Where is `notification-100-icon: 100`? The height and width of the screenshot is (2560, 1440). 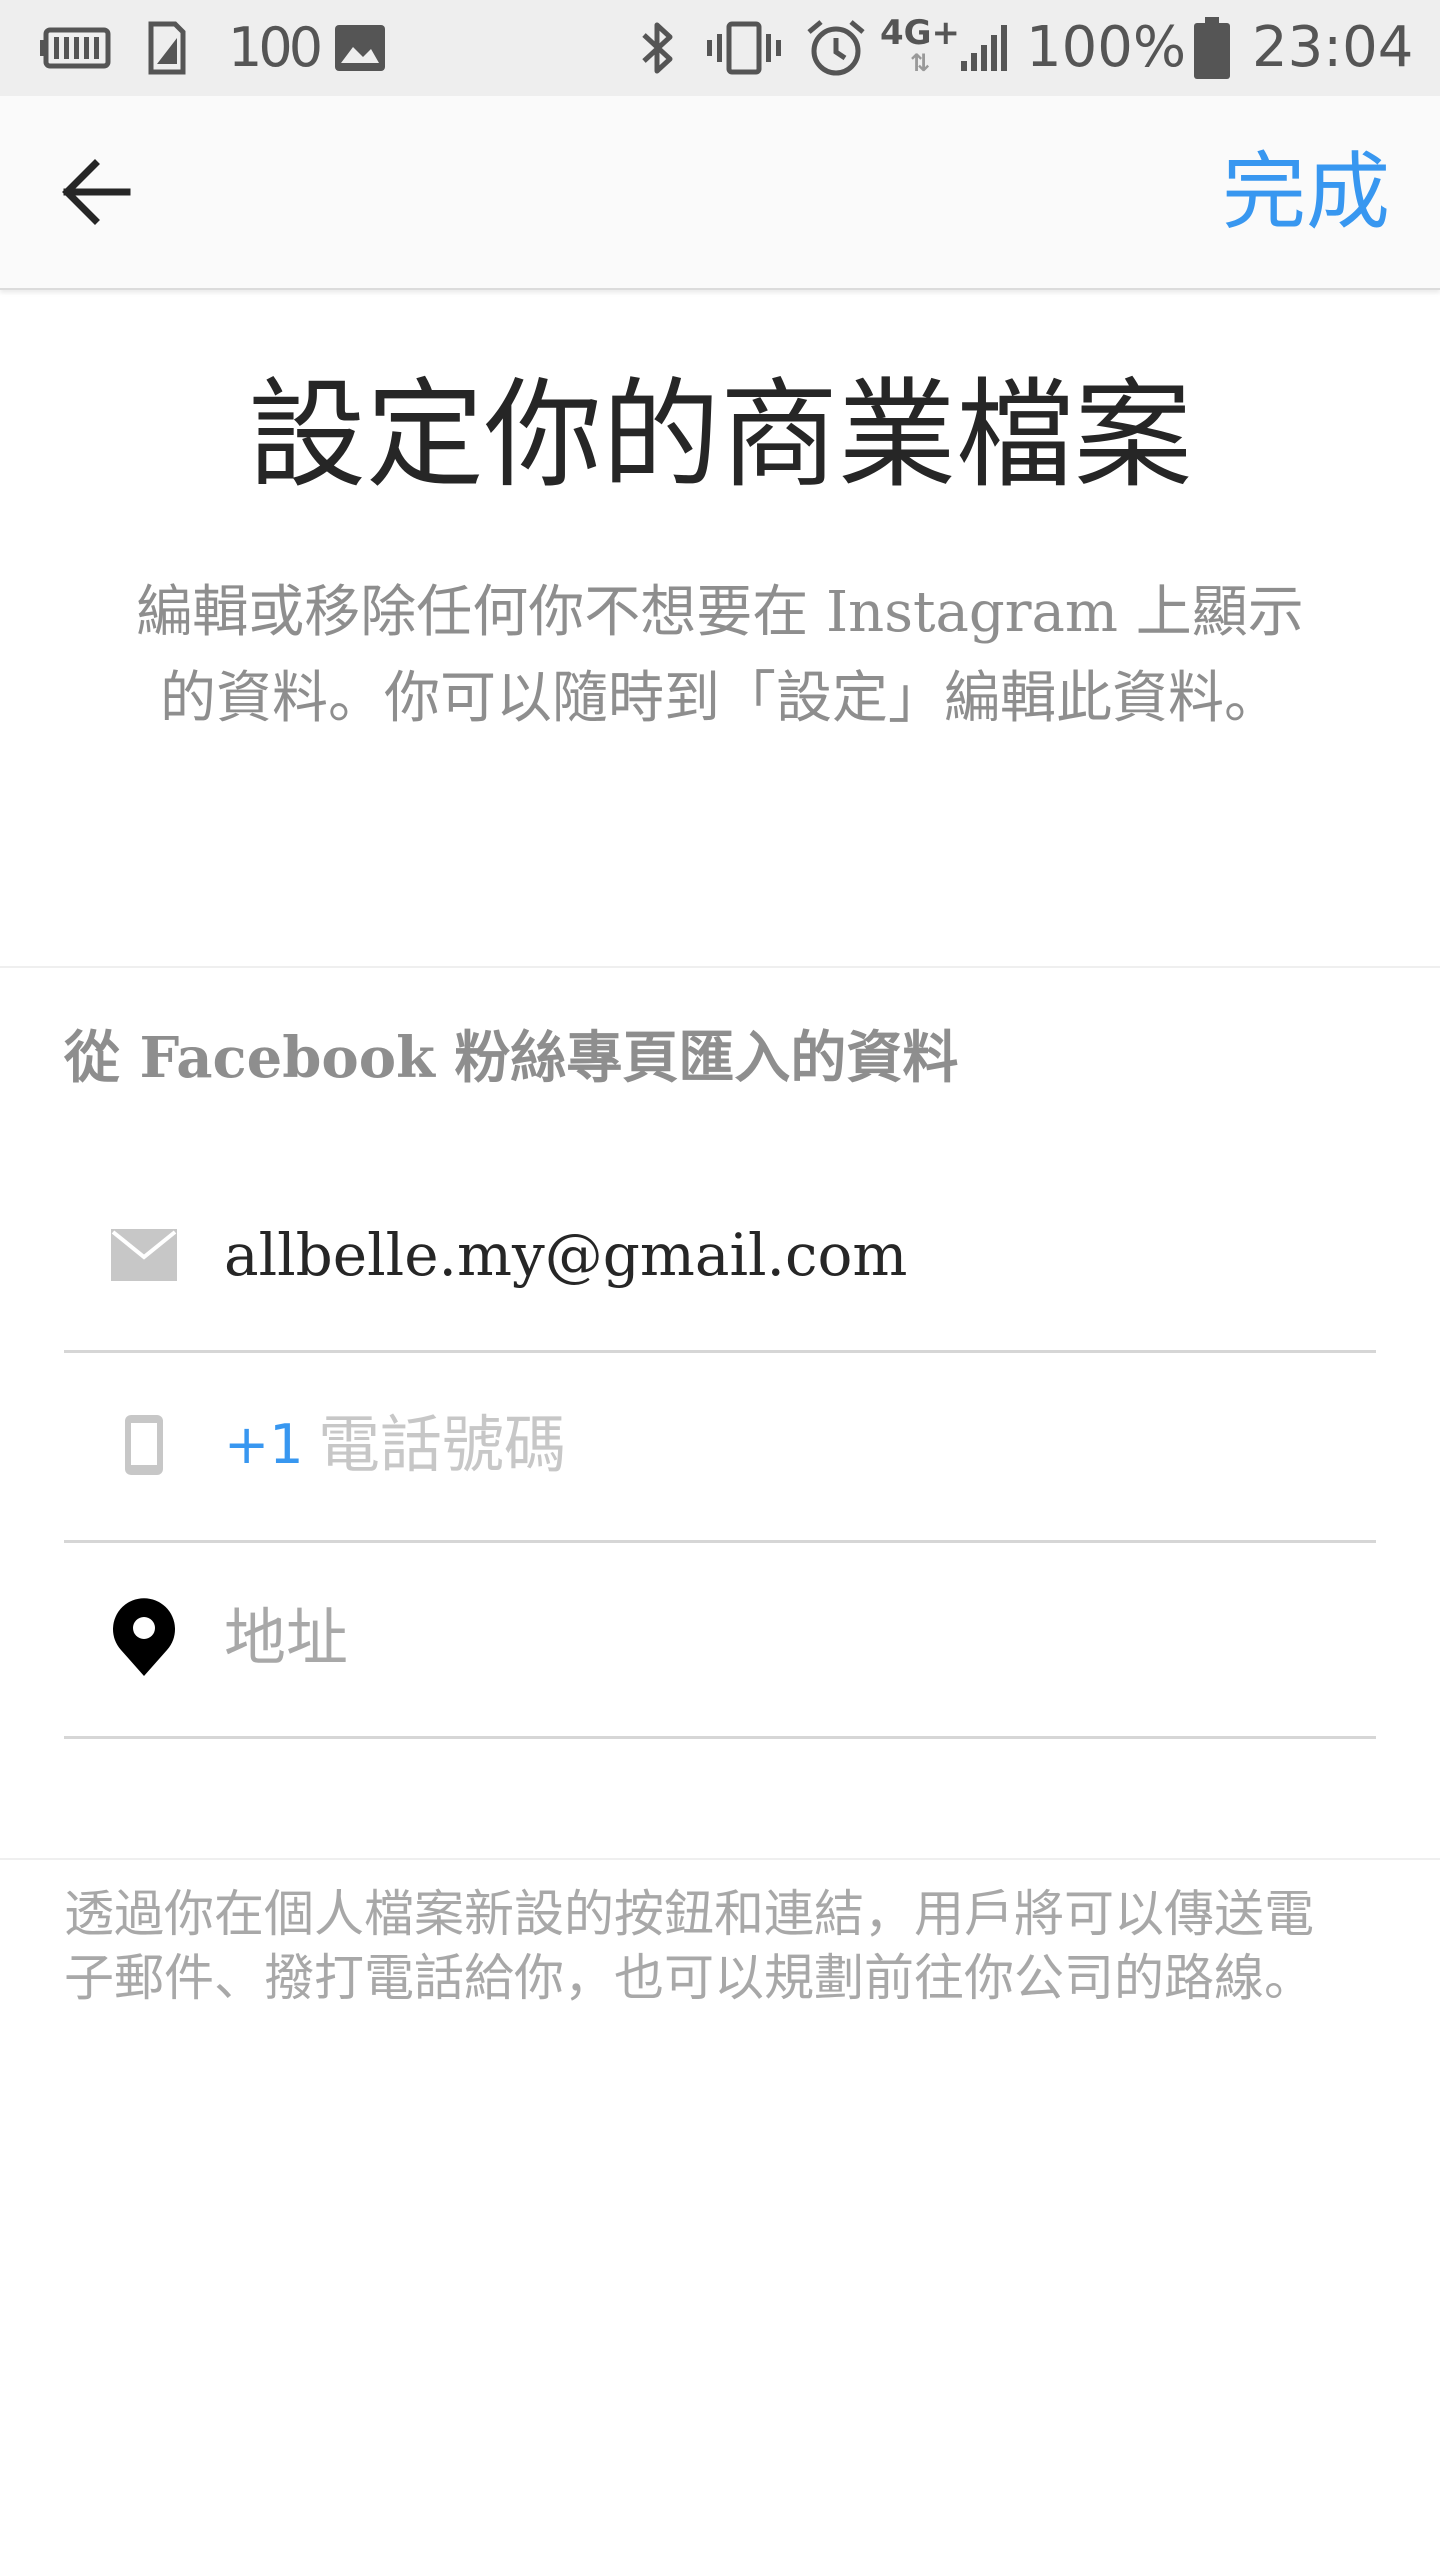
notification-100-icon: 100 is located at coordinates (275, 47).